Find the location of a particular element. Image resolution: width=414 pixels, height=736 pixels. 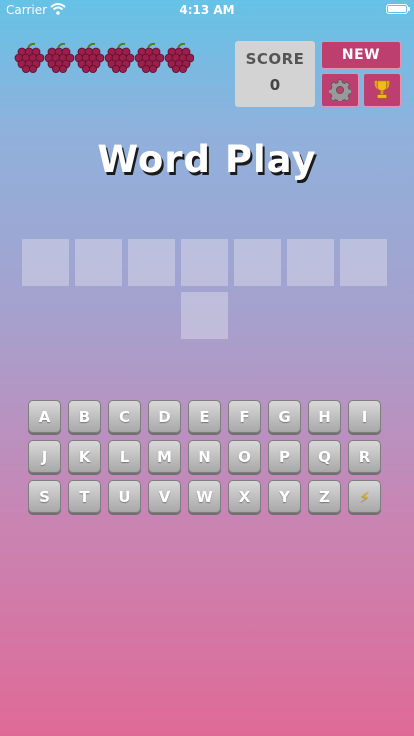

status-bar: Carrier 4:13 AM is located at coordinates (207, 10).